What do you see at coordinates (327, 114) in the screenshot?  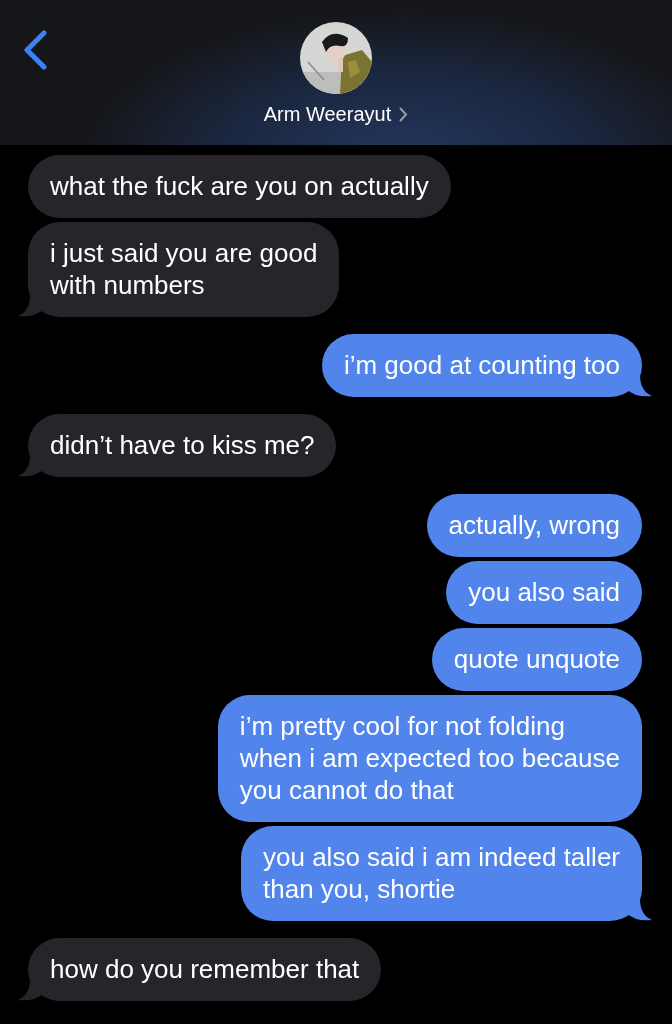 I see `contact-name: Arm Weerayut` at bounding box center [327, 114].